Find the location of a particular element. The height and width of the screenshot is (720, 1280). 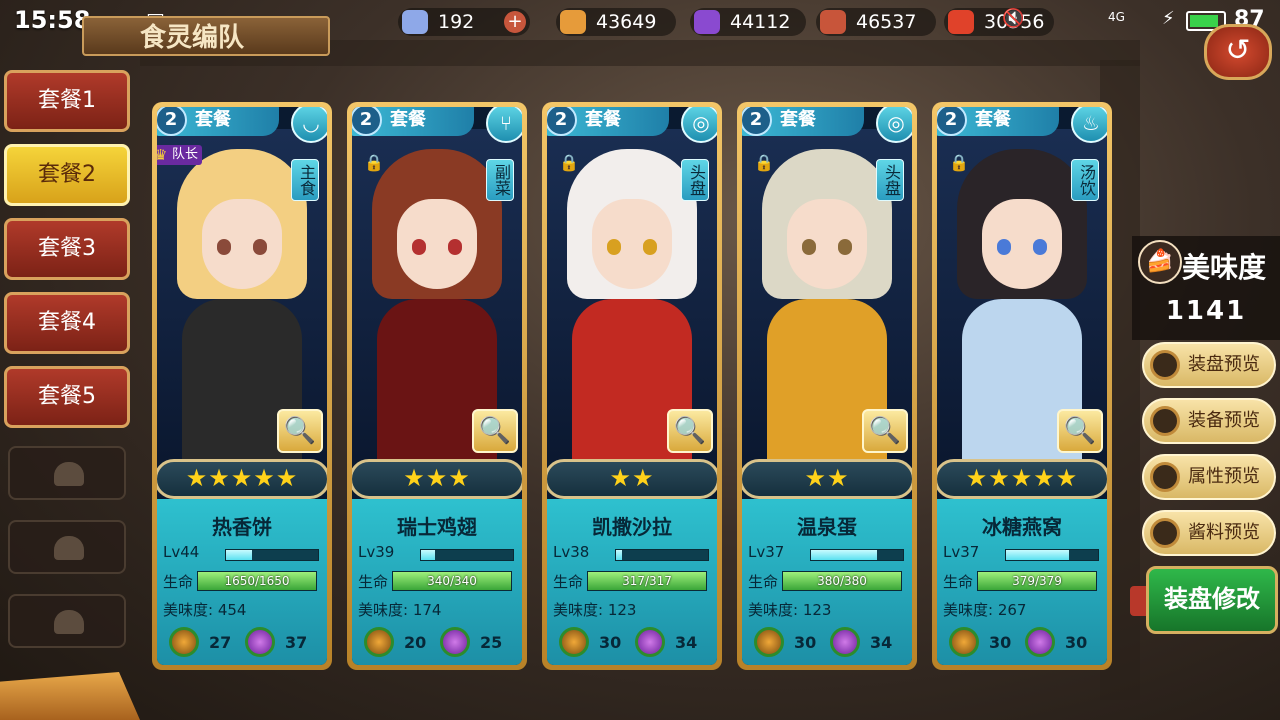

preview-button-1: 装盘预览 is located at coordinates (1209, 365).